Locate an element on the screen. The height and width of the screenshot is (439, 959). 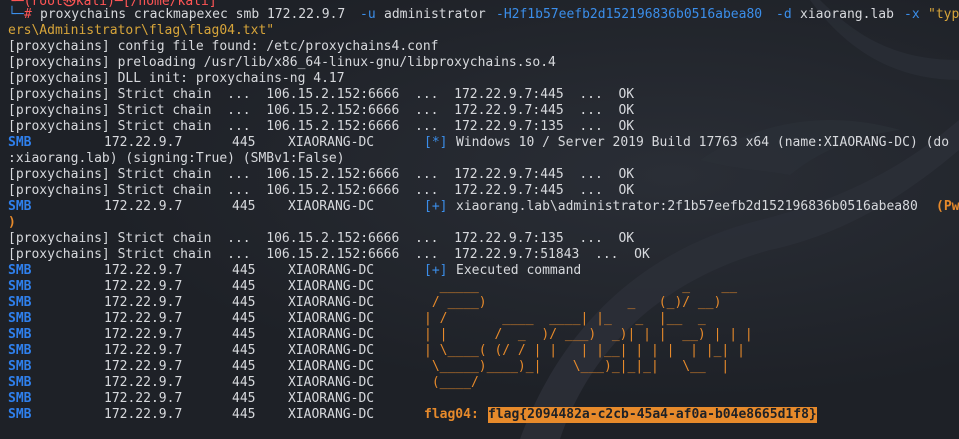
ascii-art-line: | / ____ ____| |_ _ |__ _ is located at coordinates (565, 318).